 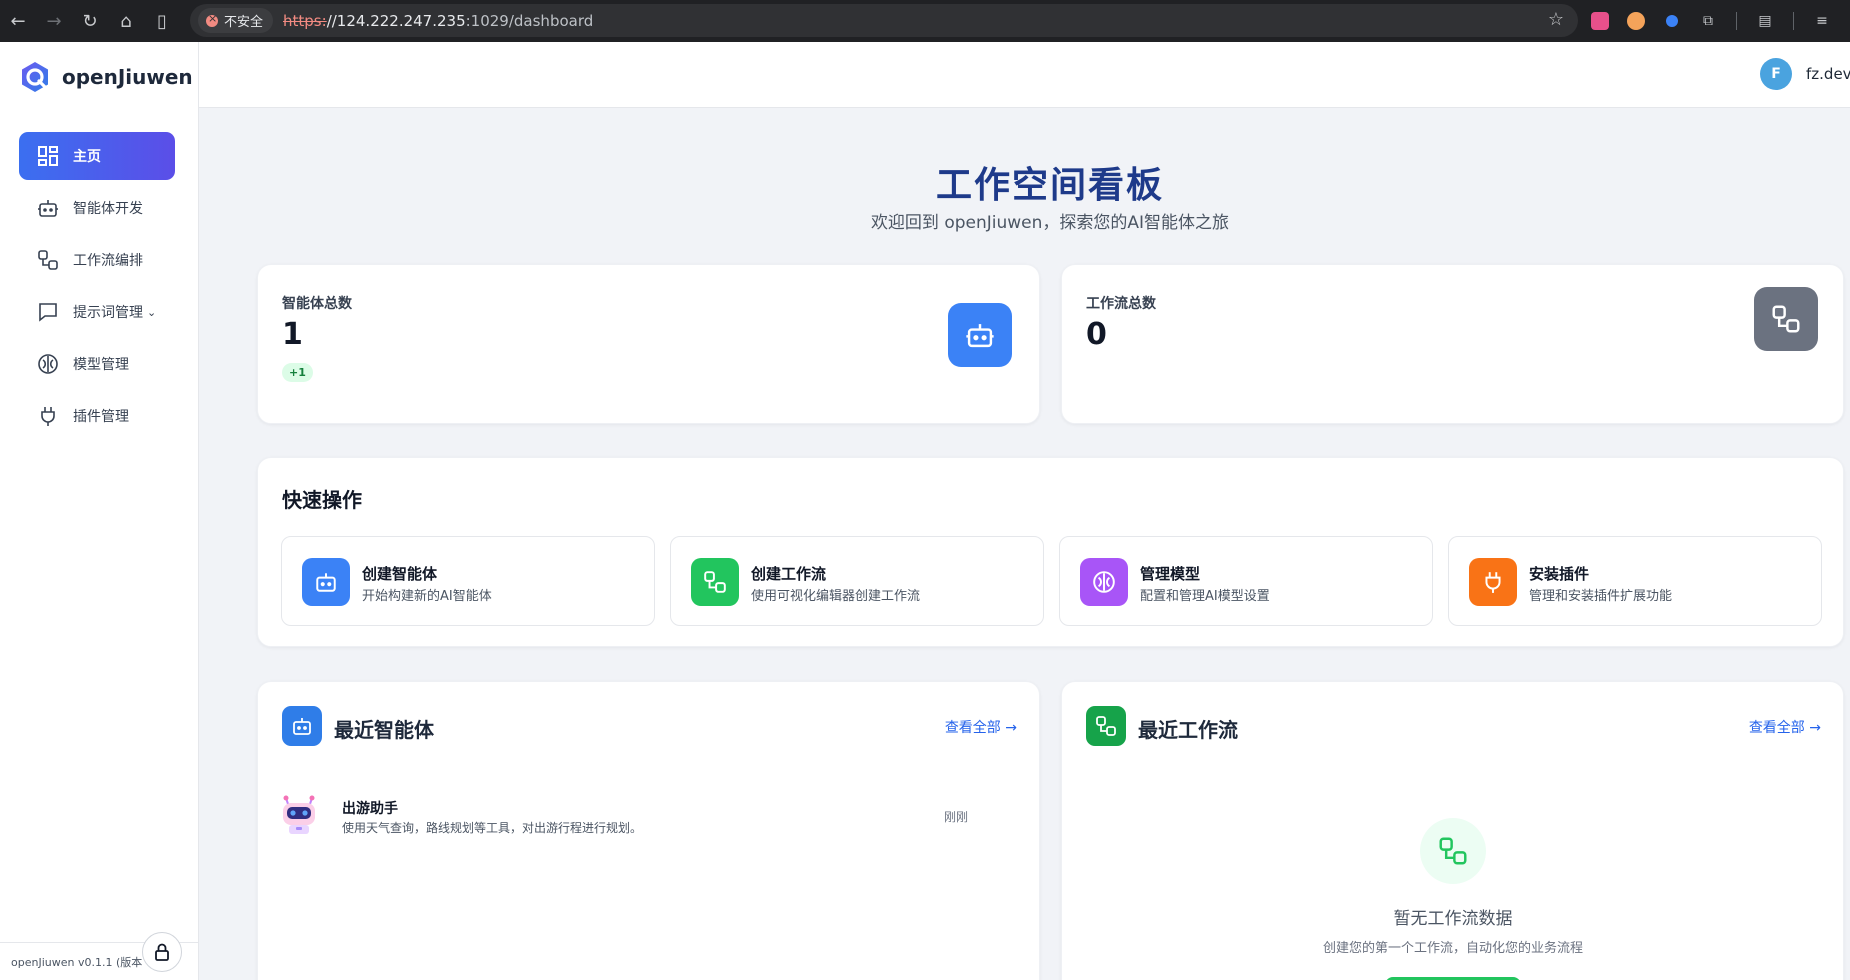 I want to click on action-title: 安装插件, so click(x=1559, y=574).